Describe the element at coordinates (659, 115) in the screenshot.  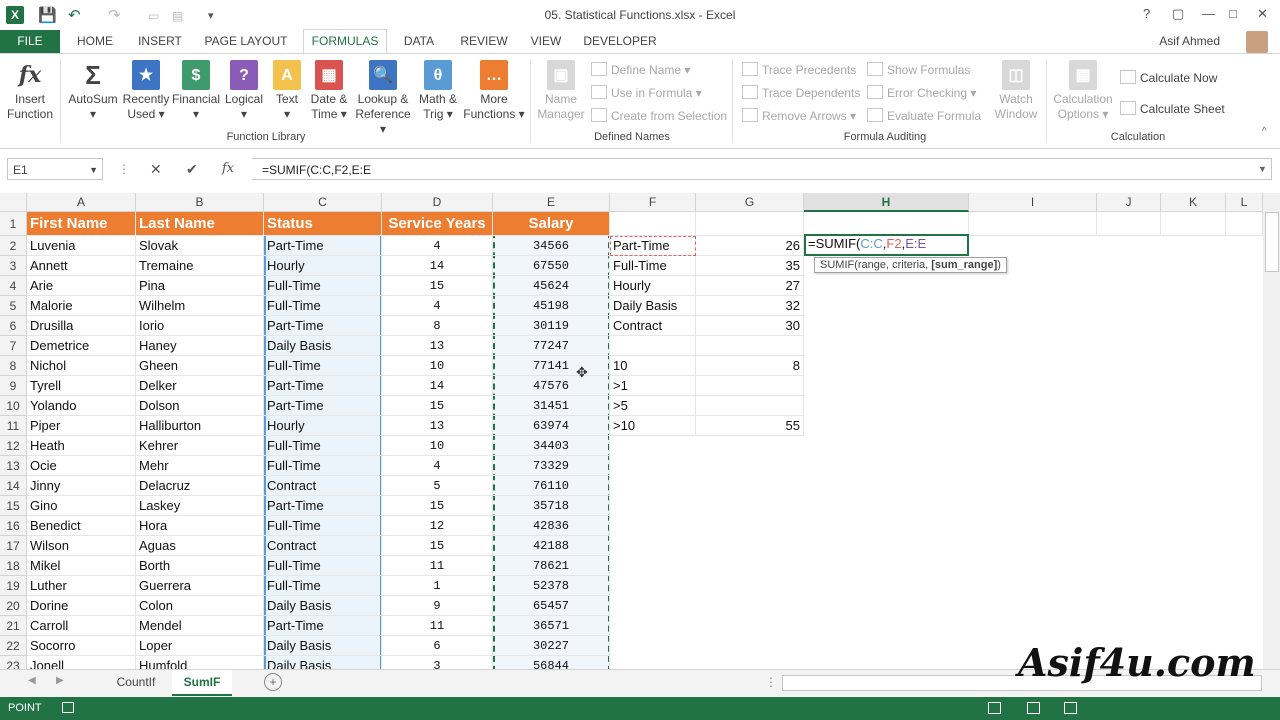
I see `create-from-selection-button: Create from Selection` at that location.